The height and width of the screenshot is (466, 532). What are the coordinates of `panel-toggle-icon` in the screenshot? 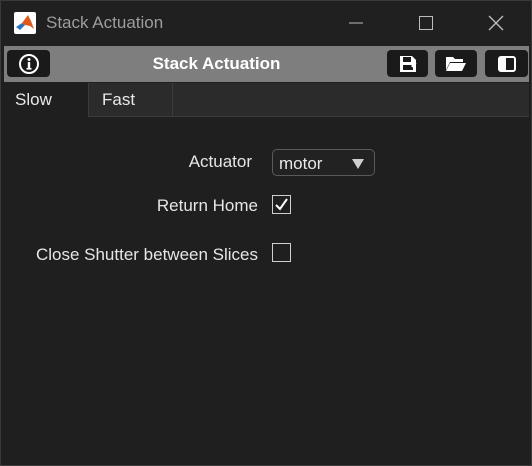 It's located at (506, 63).